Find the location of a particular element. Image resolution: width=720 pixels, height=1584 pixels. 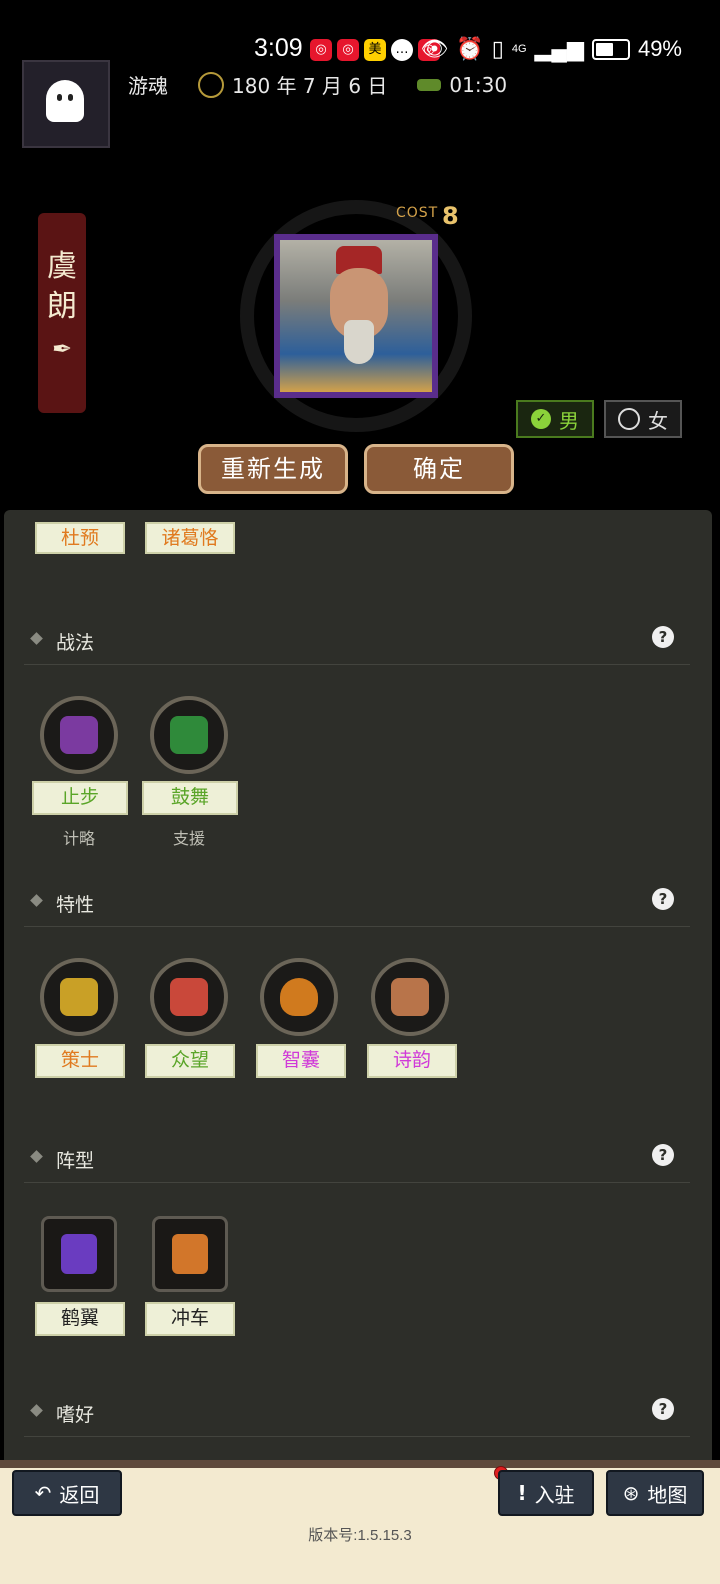

pouch-icon is located at coordinates (299, 997).